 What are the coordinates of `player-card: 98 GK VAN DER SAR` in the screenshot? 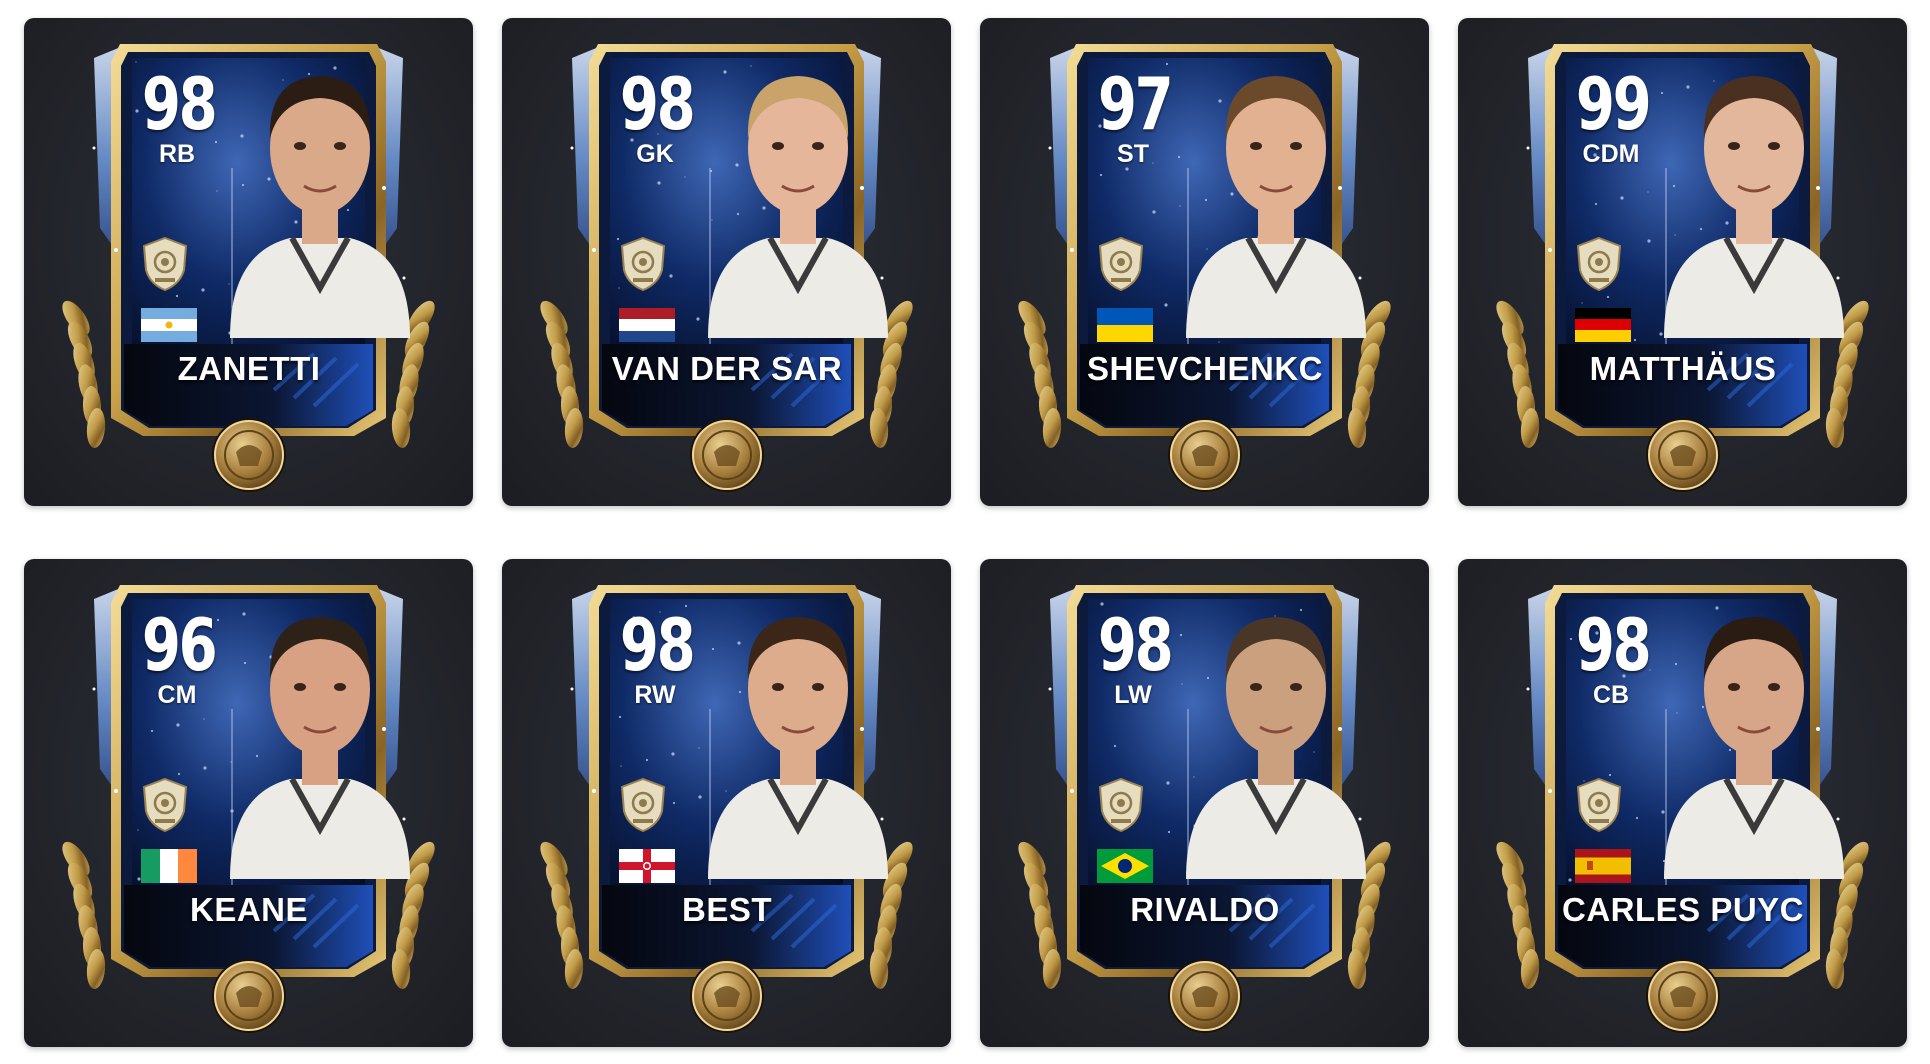 It's located at (726, 262).